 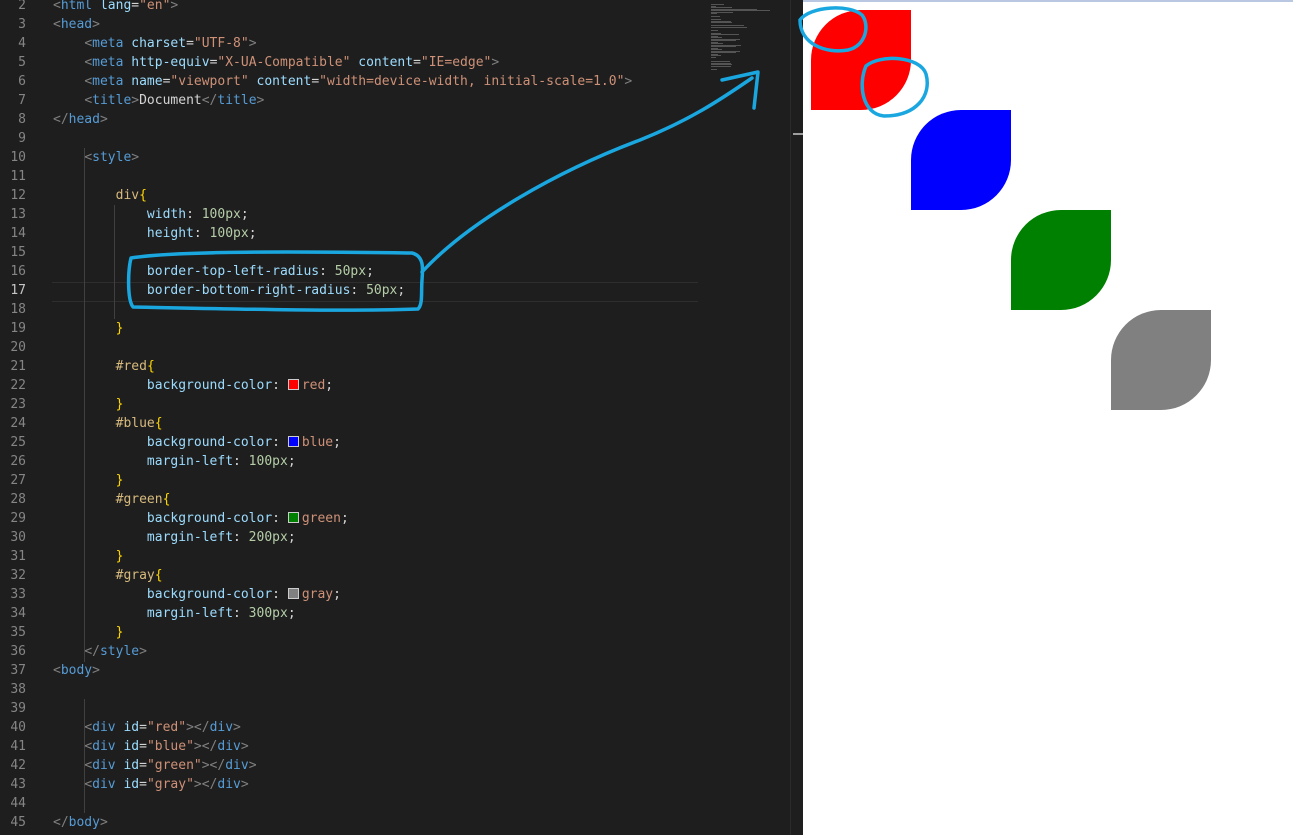 What do you see at coordinates (221, 43) in the screenshot?
I see `code-token: "UTF-8"` at bounding box center [221, 43].